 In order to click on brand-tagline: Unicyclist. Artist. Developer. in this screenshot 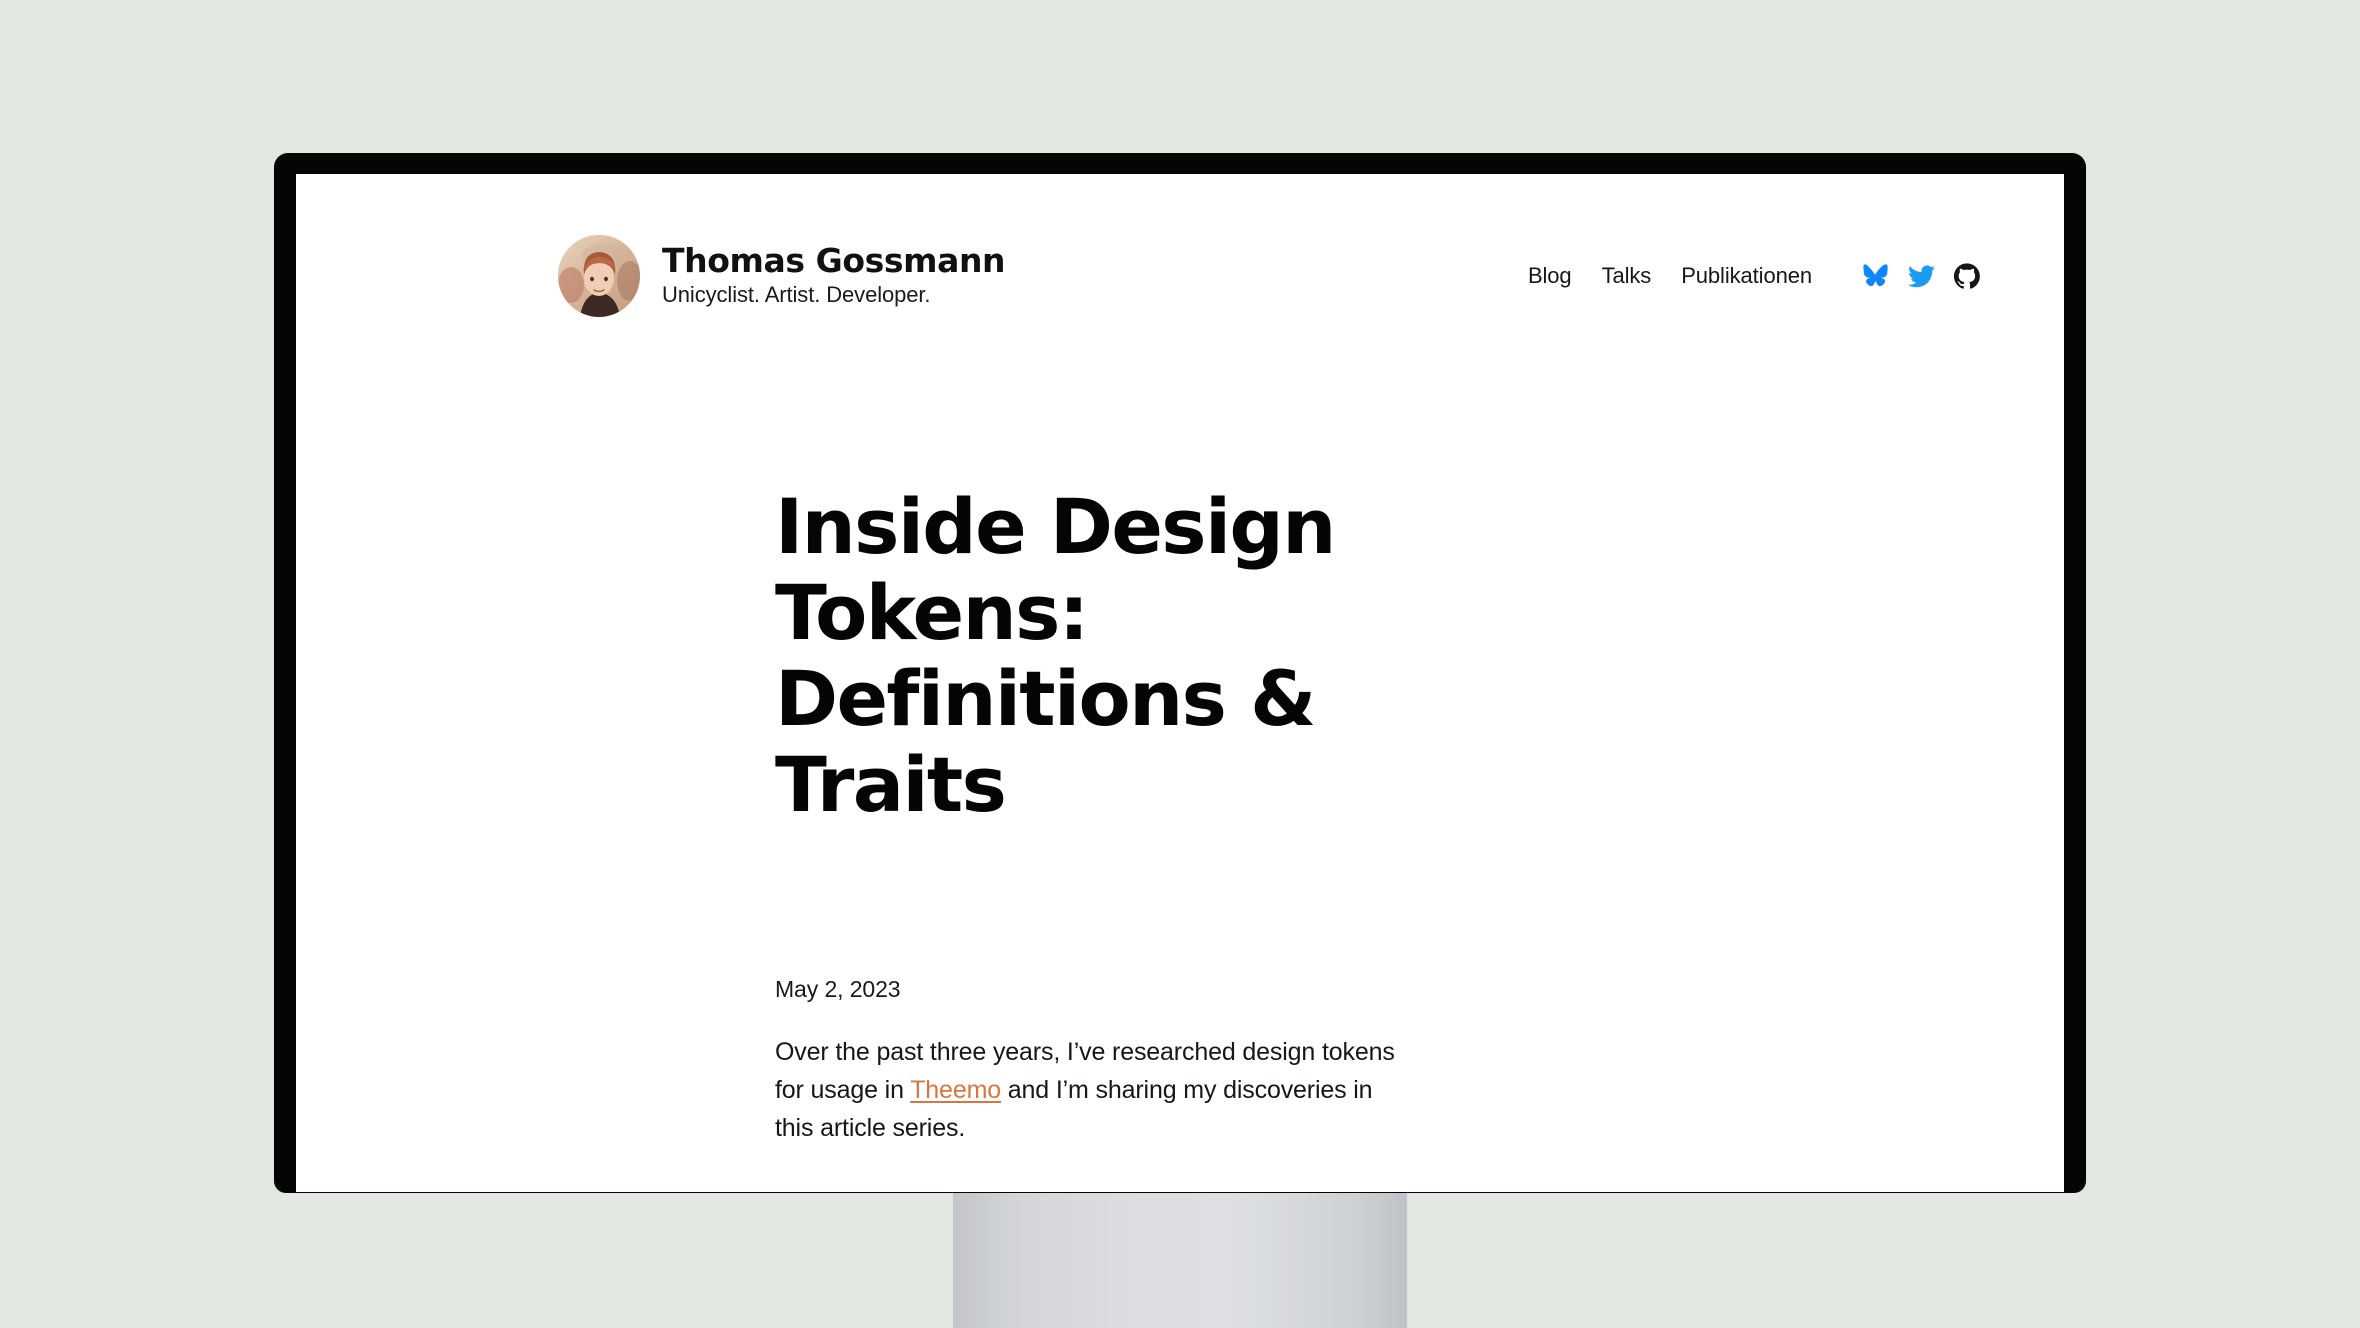, I will do `click(796, 295)`.